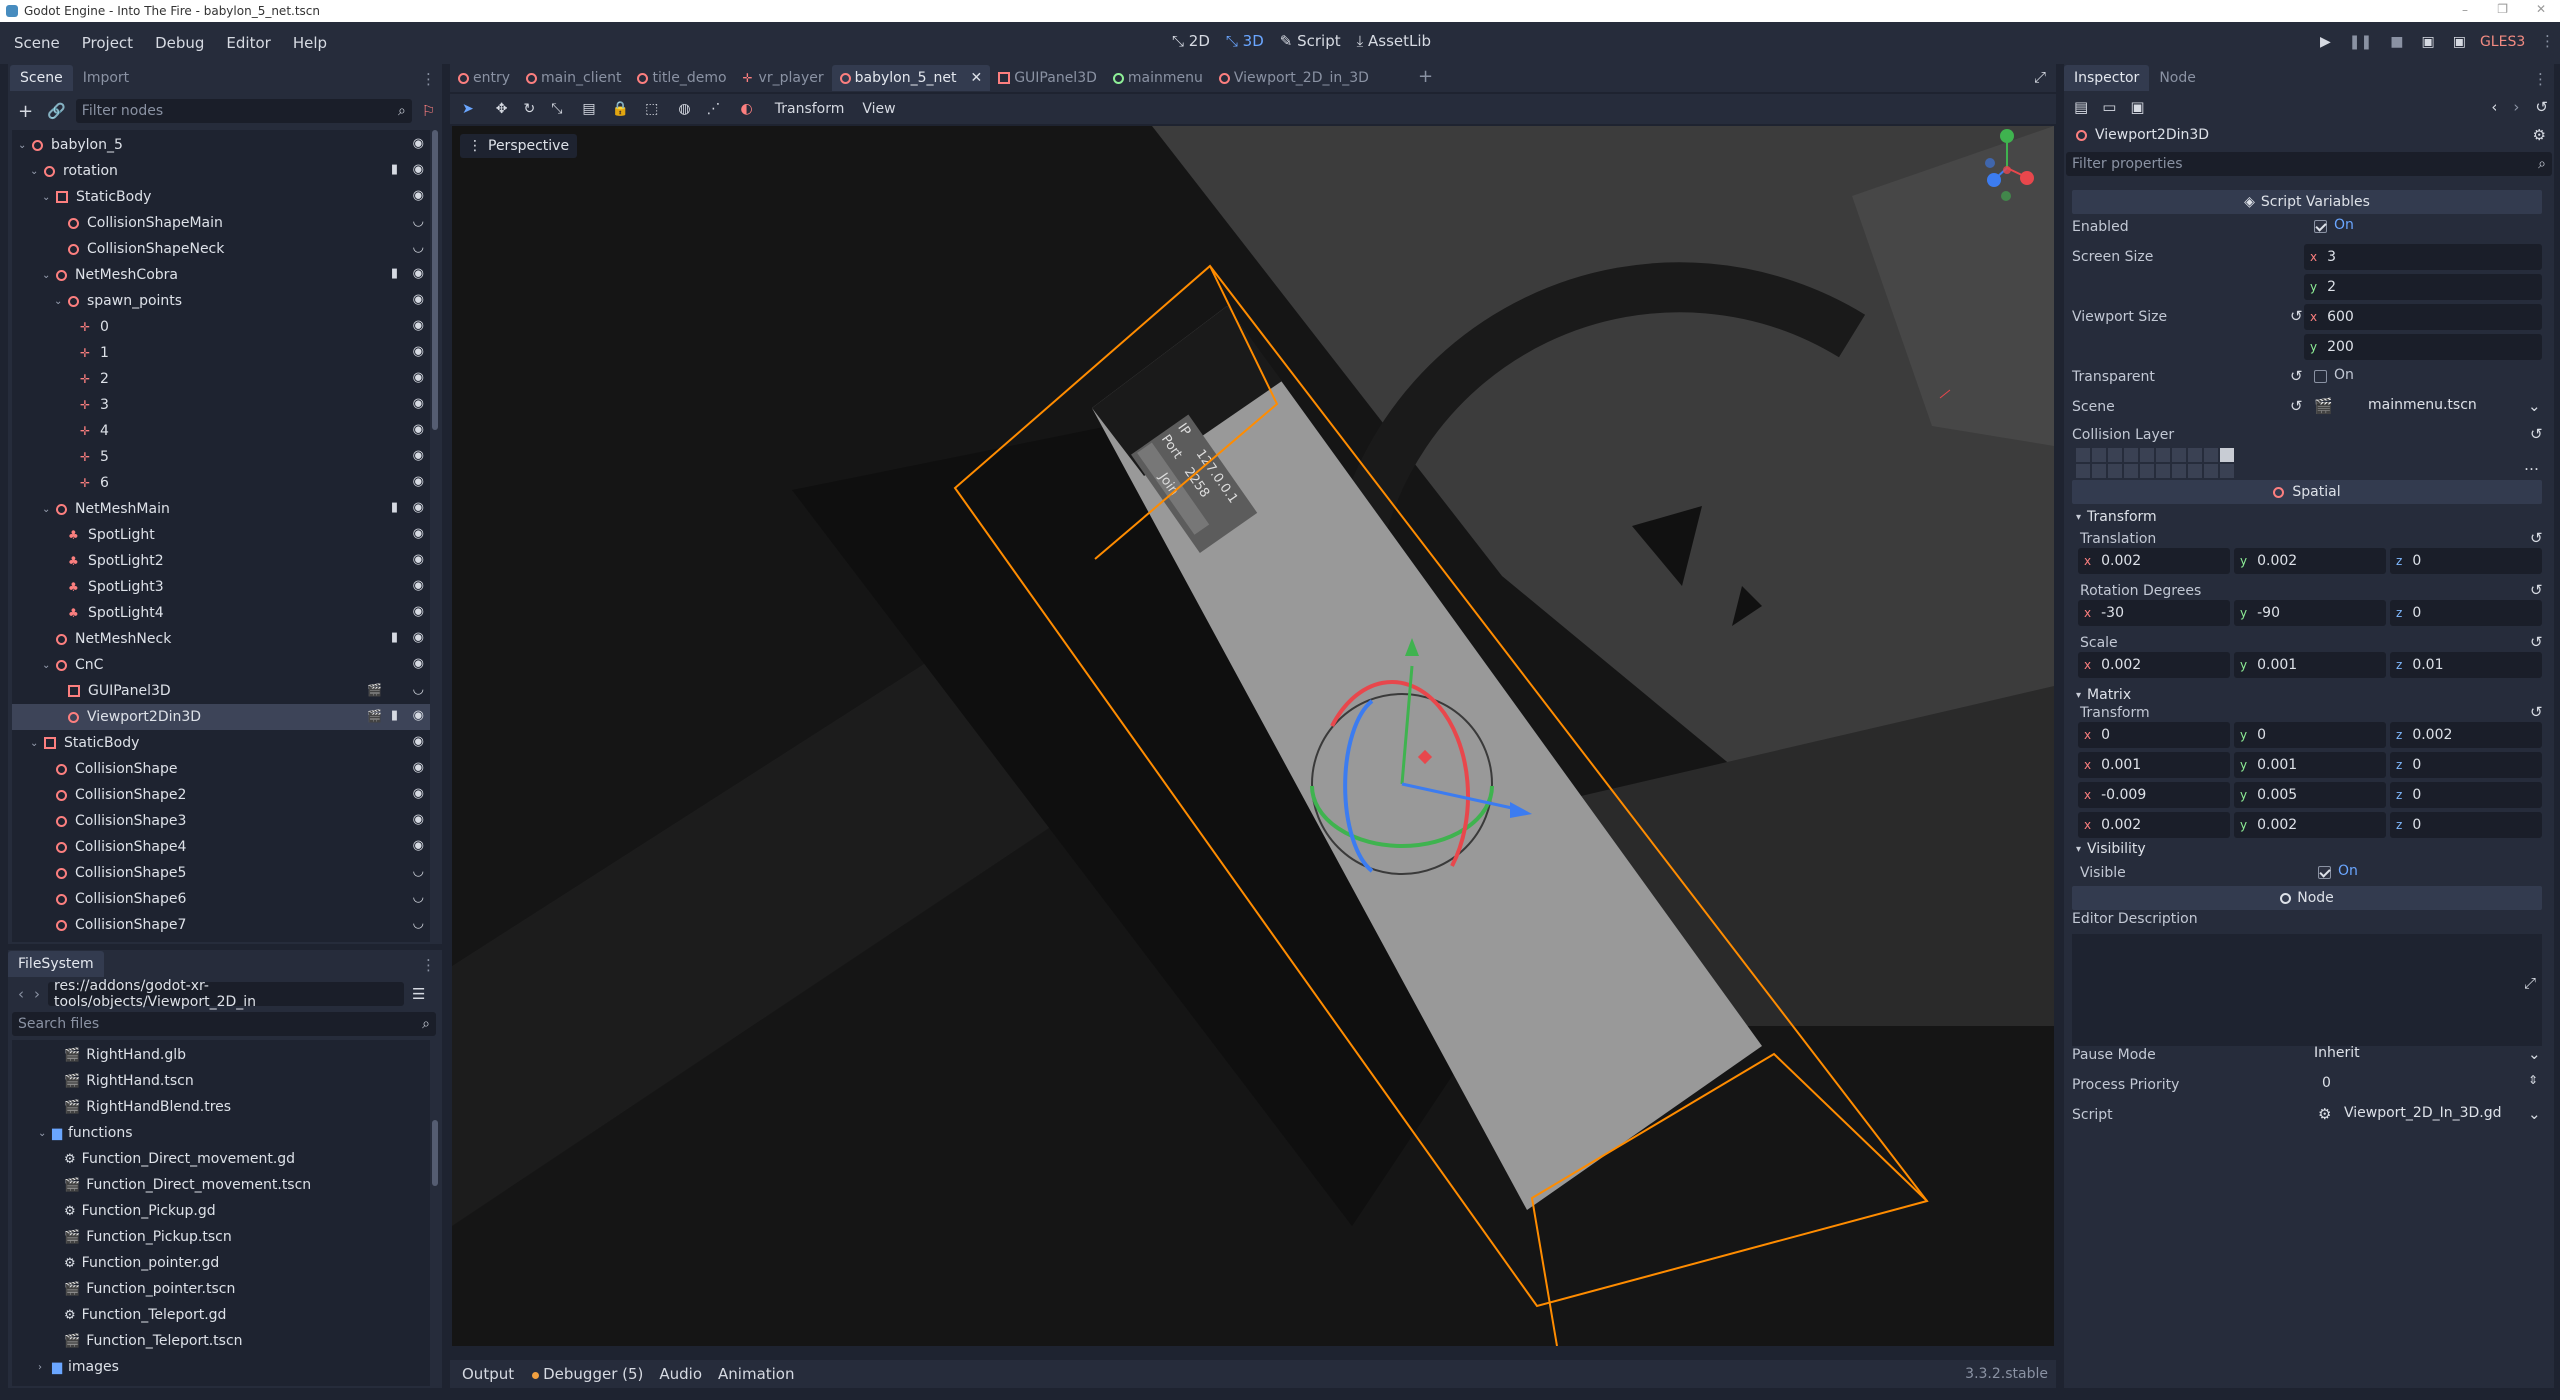 The height and width of the screenshot is (1400, 2560). I want to click on search-files-input: Search files ⌕, so click(224, 1024).